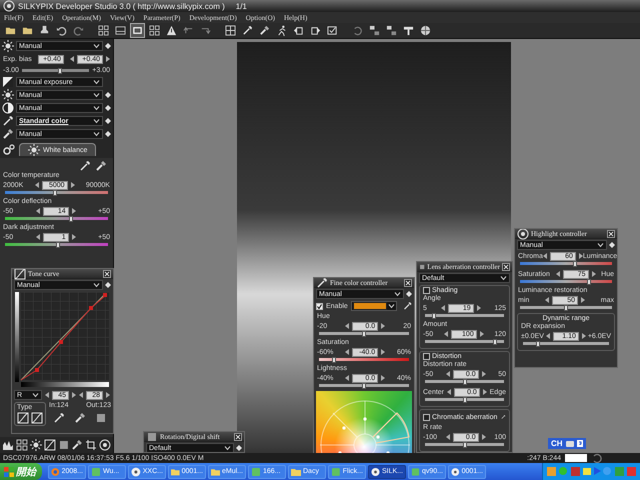 The height and width of the screenshot is (480, 640). I want to click on contrast-icon, so click(8, 108).